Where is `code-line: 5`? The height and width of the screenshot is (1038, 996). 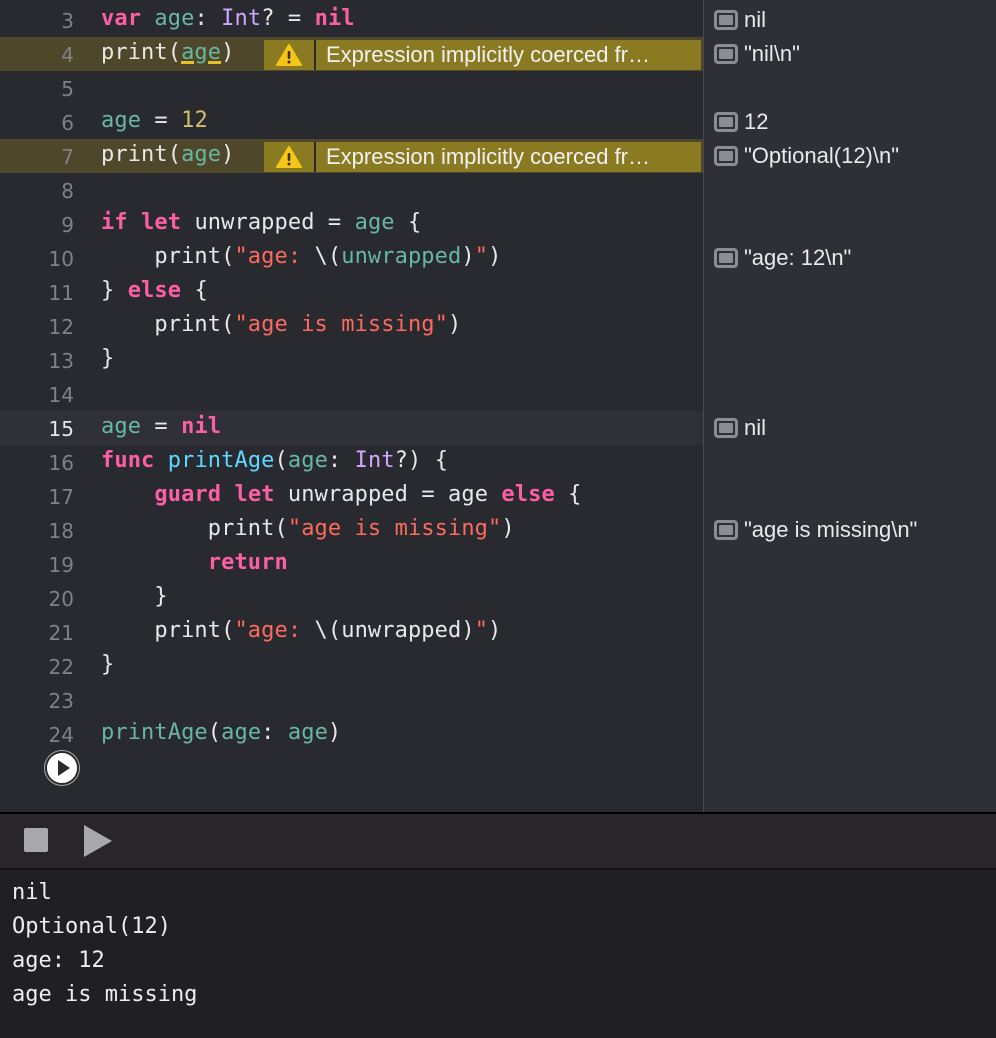
code-line: 5 is located at coordinates (351, 88).